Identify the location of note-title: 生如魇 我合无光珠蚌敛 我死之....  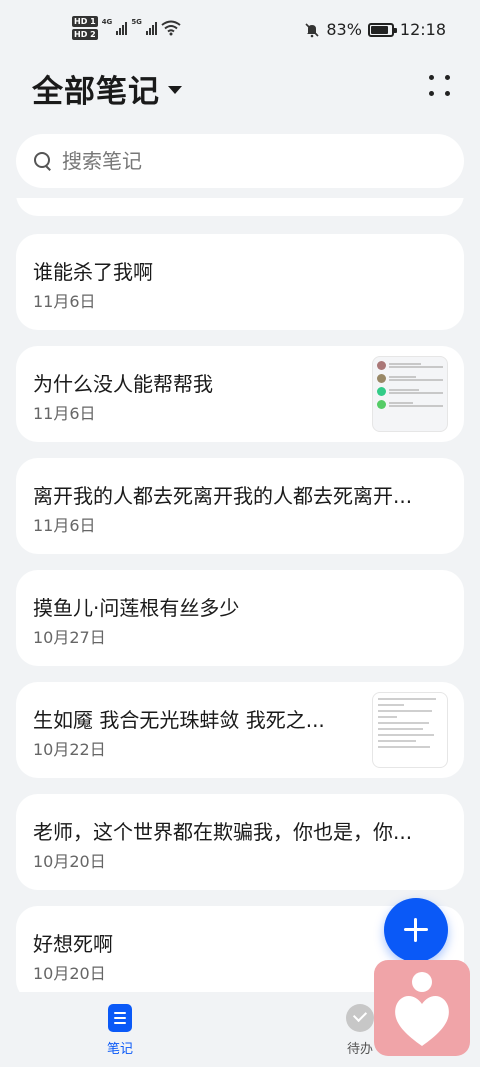
(179, 720).